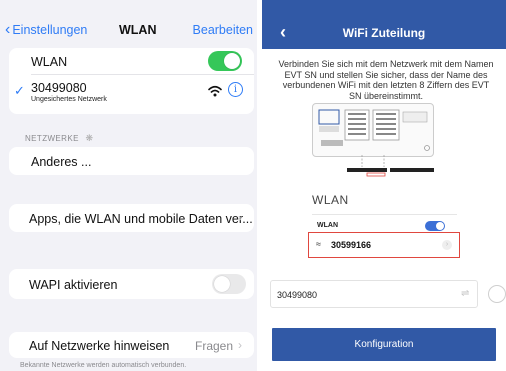 This screenshot has height=371, width=506. What do you see at coordinates (384, 24) in the screenshot?
I see `header-bar: ‹ WiFi Zuteilung` at bounding box center [384, 24].